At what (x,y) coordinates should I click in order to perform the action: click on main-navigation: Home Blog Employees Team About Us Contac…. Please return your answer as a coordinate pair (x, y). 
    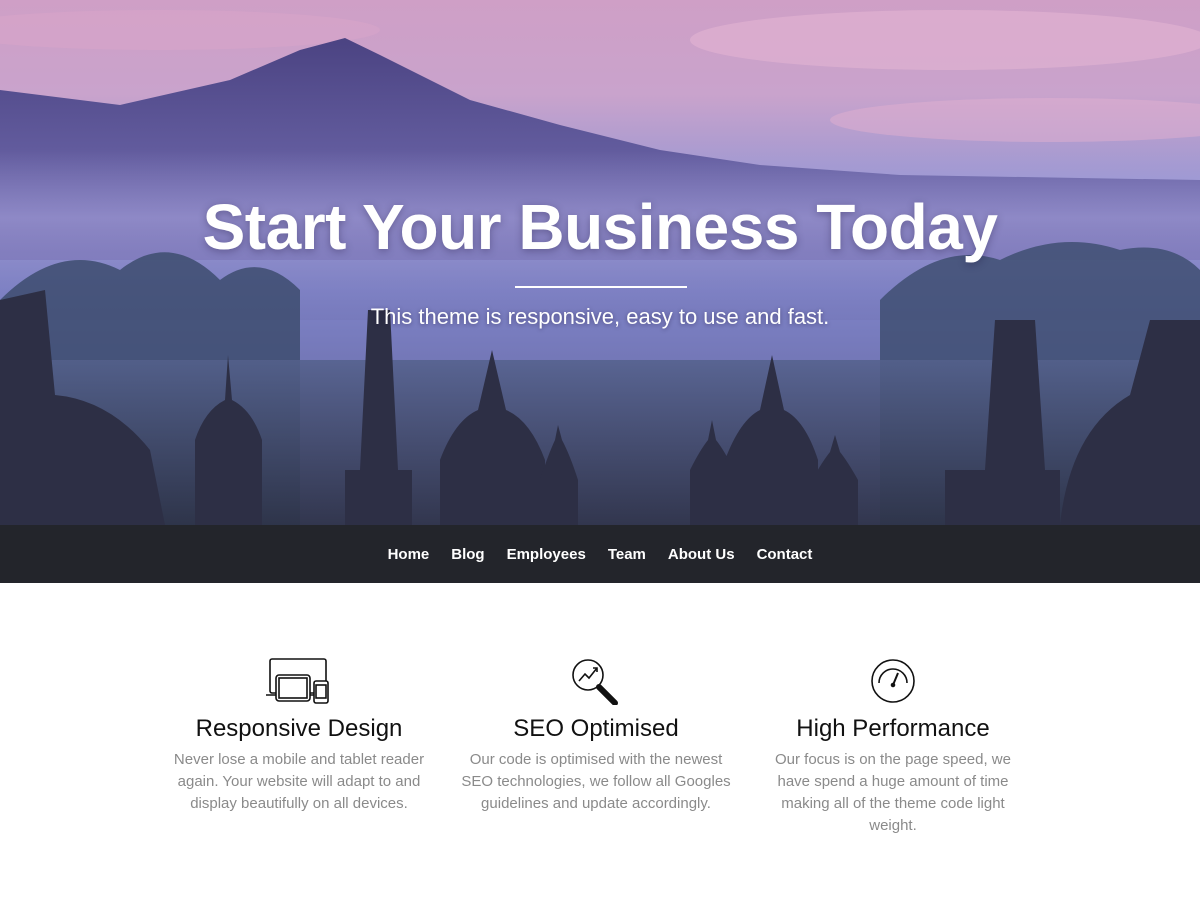
    Looking at the image, I should click on (600, 554).